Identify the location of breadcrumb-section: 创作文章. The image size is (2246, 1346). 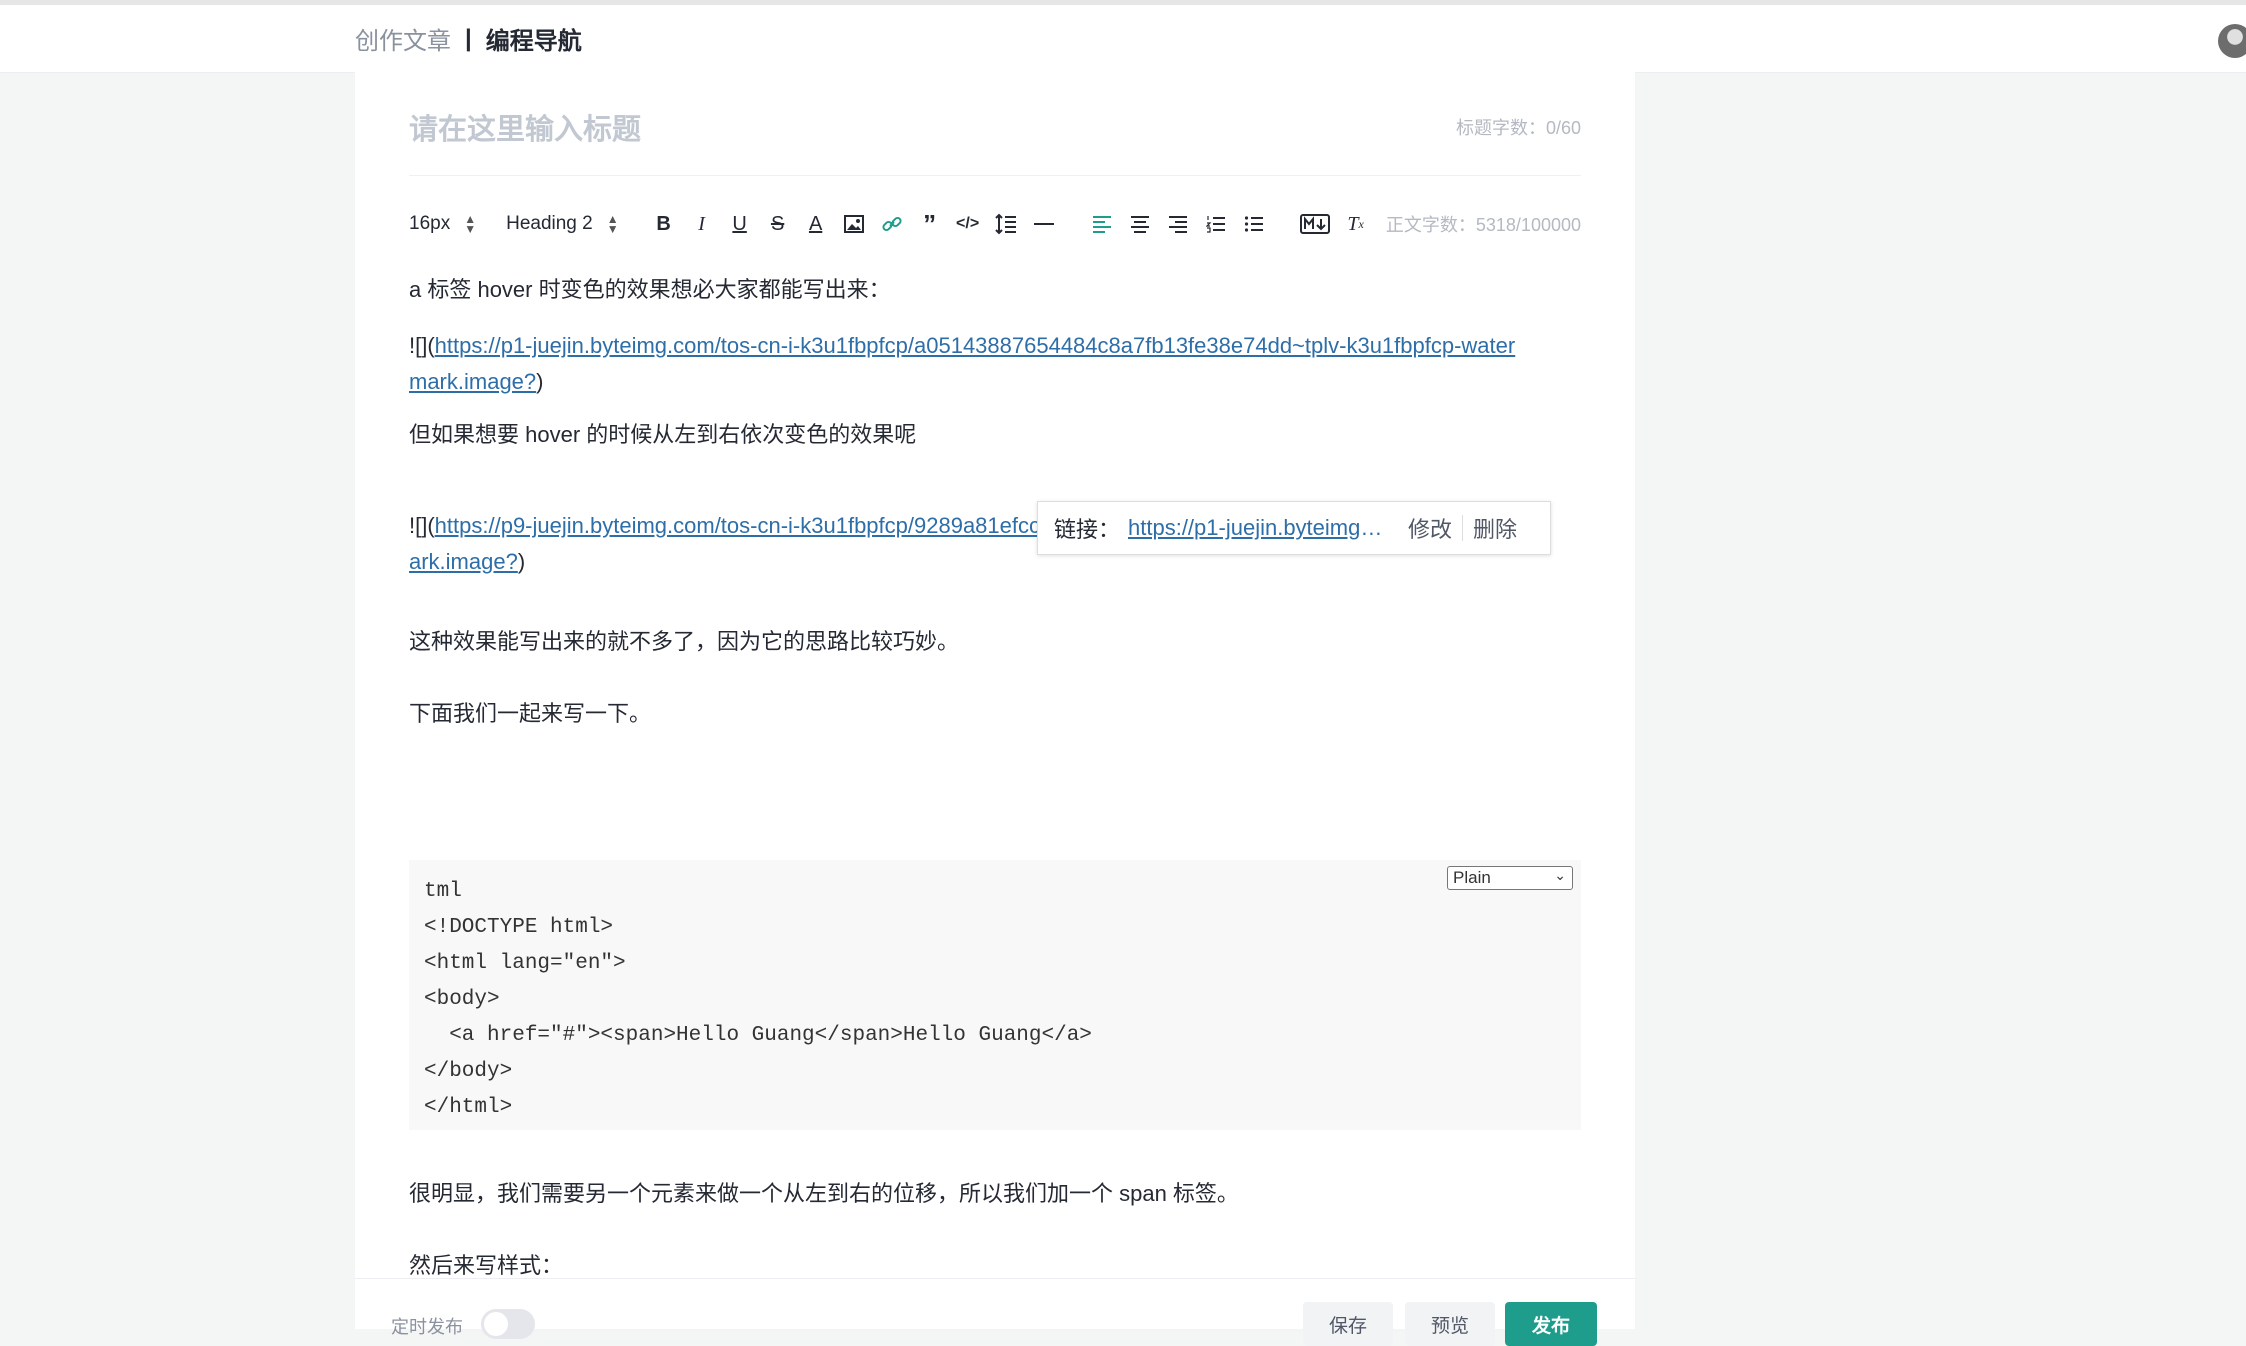
(403, 38).